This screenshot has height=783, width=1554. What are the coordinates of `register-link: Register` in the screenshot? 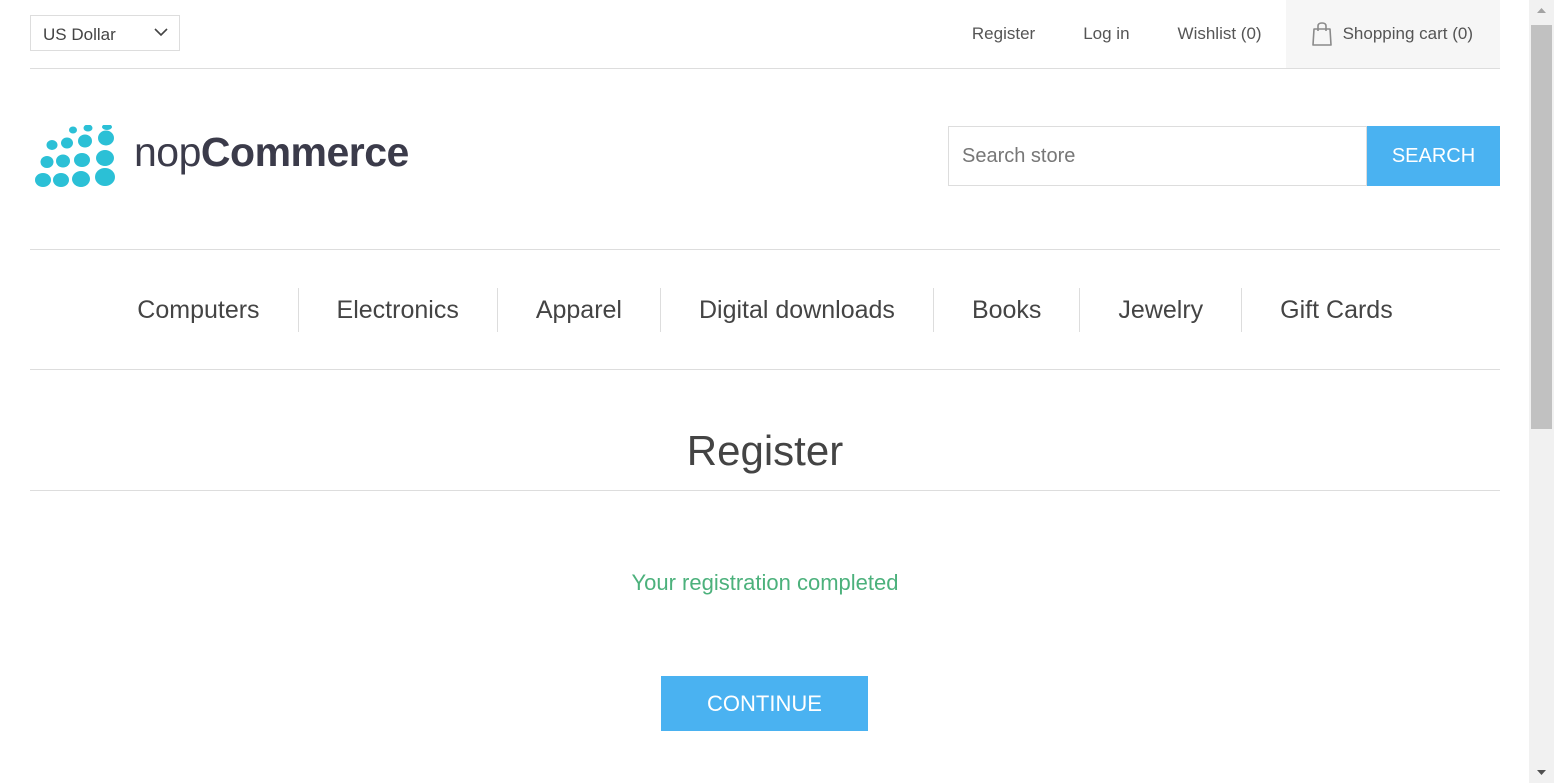 It's located at (1003, 34).